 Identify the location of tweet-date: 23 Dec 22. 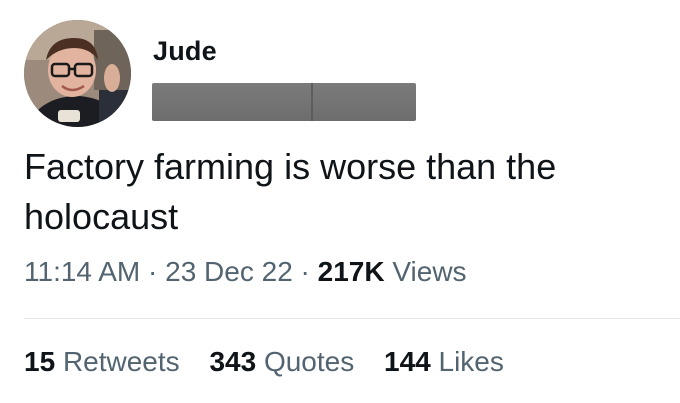
(229, 271).